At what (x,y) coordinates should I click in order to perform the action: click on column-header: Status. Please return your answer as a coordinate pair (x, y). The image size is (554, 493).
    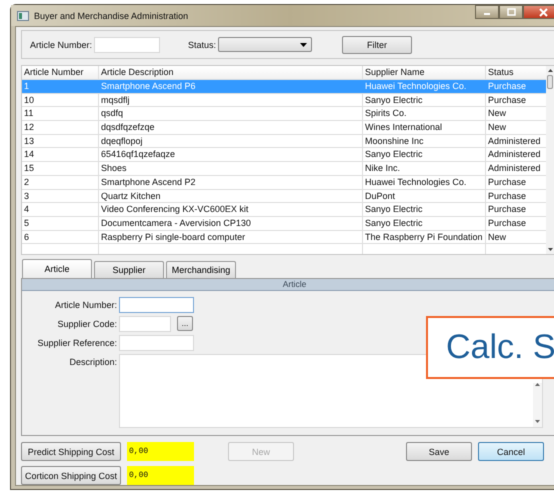
    Looking at the image, I should click on (516, 72).